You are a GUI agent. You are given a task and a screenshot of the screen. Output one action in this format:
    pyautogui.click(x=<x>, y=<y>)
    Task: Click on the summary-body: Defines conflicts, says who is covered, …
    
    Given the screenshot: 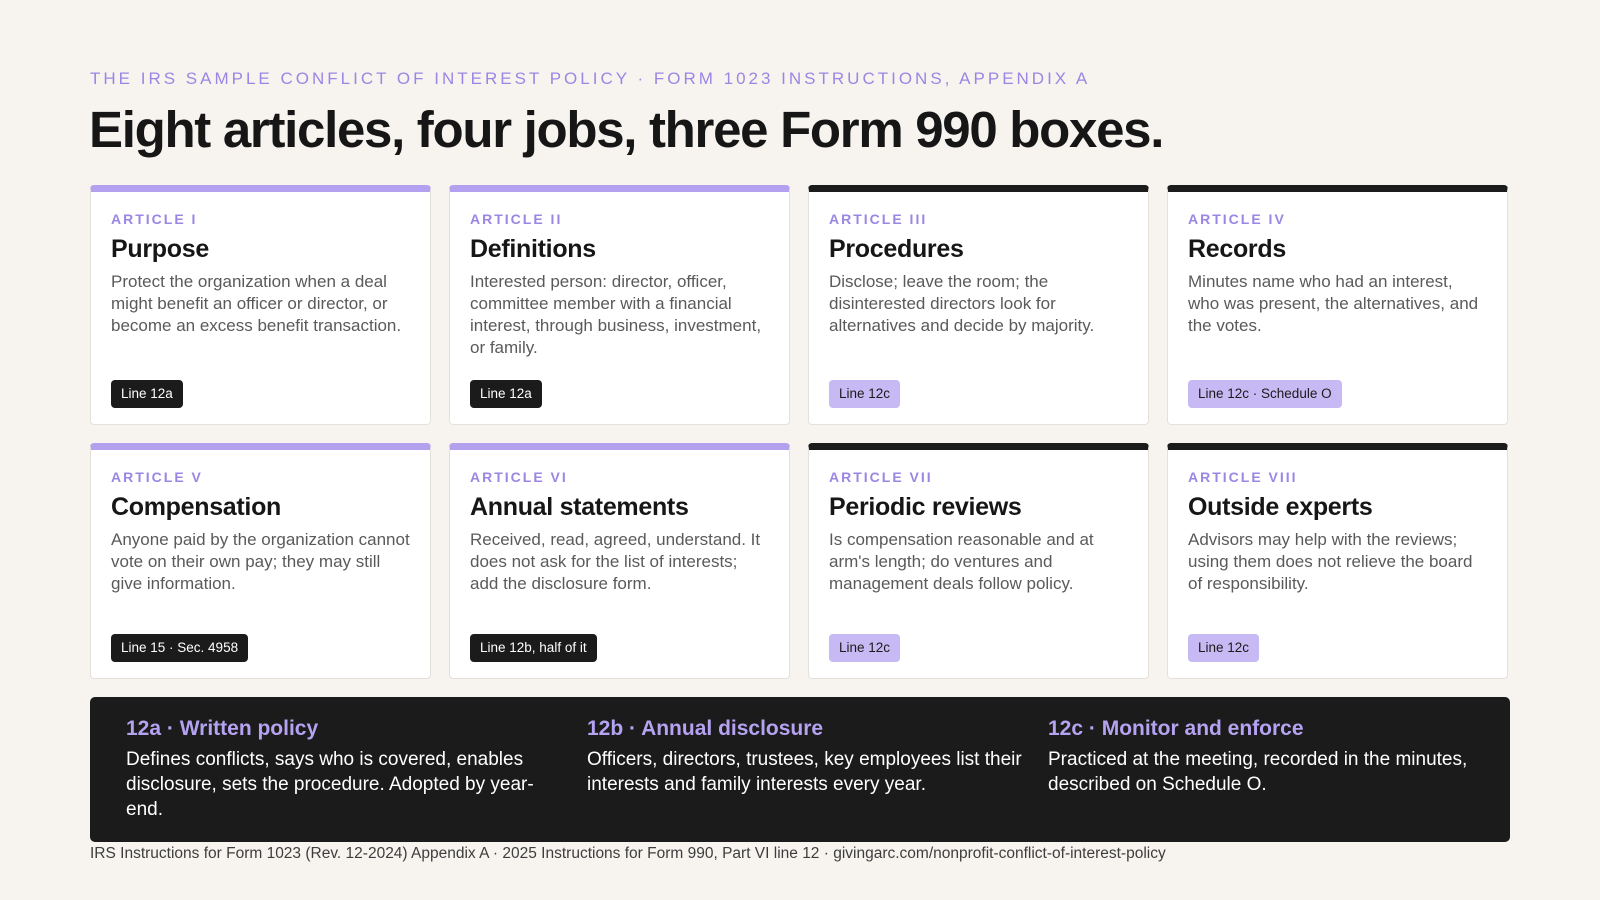 What is the action you would take?
    pyautogui.click(x=330, y=784)
    